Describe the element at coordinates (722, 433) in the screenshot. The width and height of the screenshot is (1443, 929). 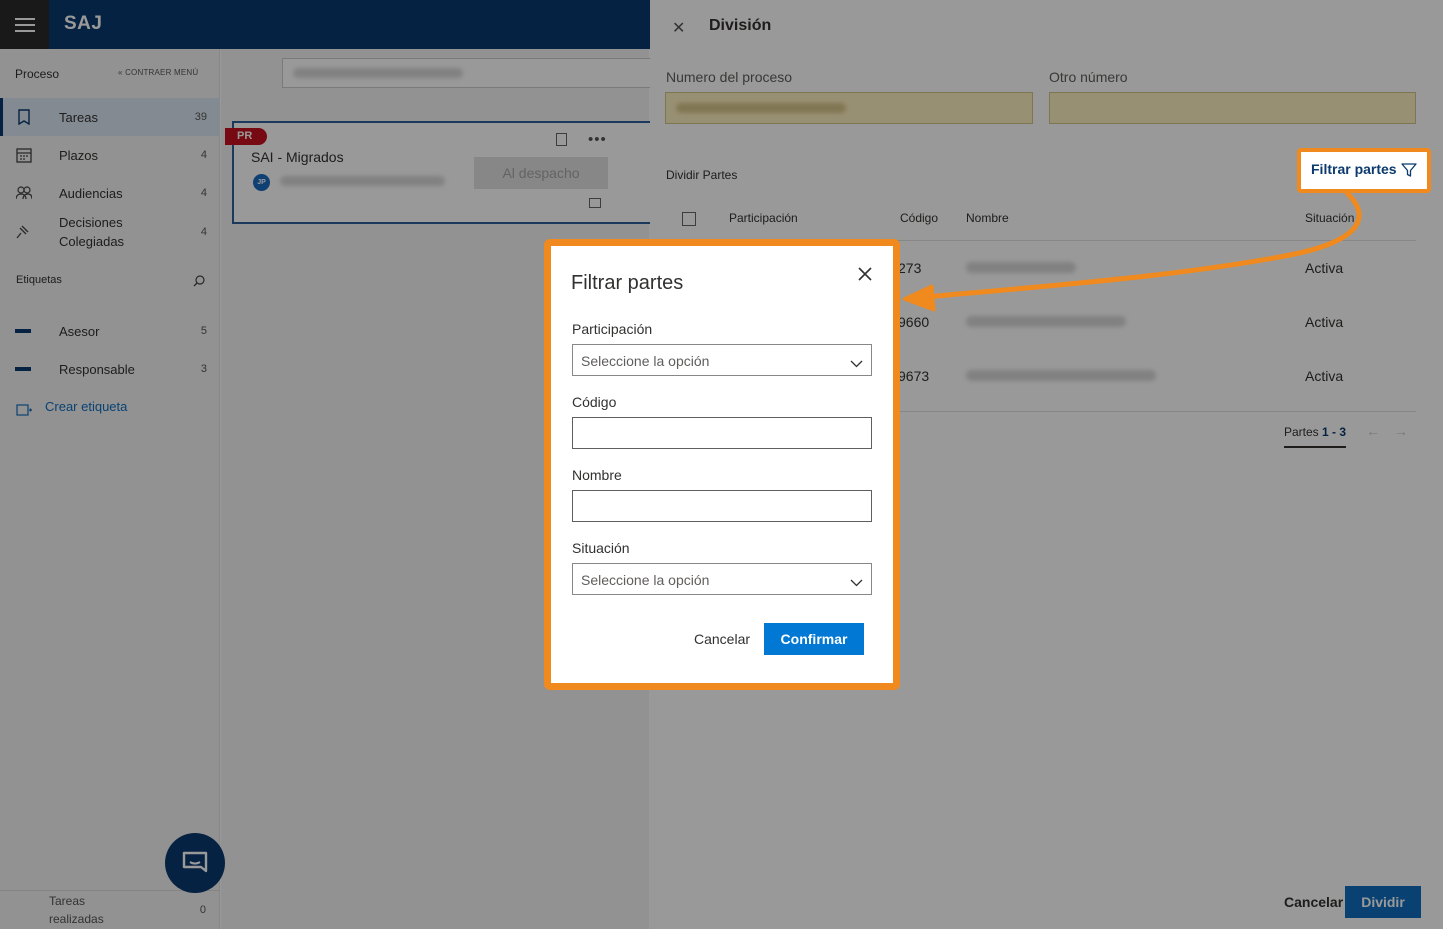
I see `codigo-input` at that location.